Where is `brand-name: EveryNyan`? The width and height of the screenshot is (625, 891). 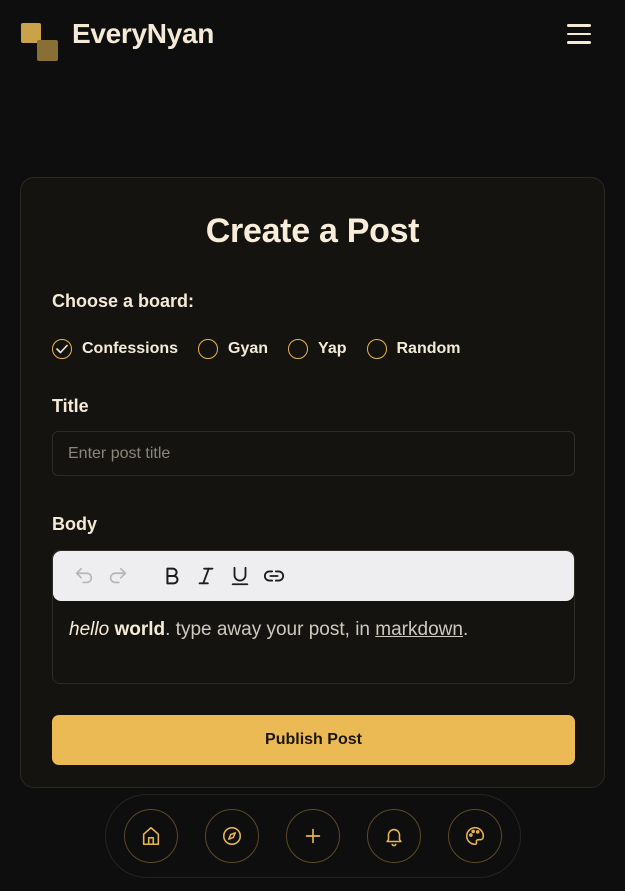
brand-name: EveryNyan is located at coordinates (143, 33).